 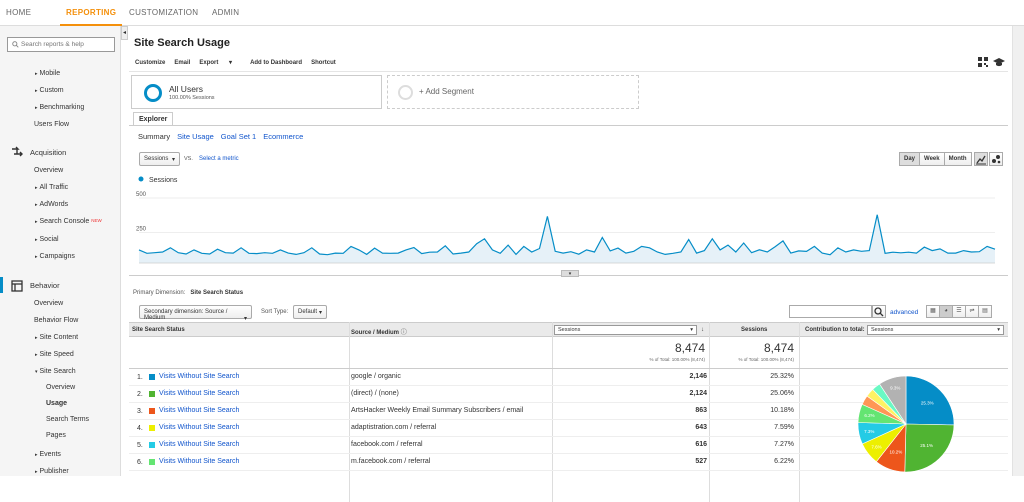 What do you see at coordinates (933, 311) in the screenshot?
I see `data-table-view-button: ▦` at bounding box center [933, 311].